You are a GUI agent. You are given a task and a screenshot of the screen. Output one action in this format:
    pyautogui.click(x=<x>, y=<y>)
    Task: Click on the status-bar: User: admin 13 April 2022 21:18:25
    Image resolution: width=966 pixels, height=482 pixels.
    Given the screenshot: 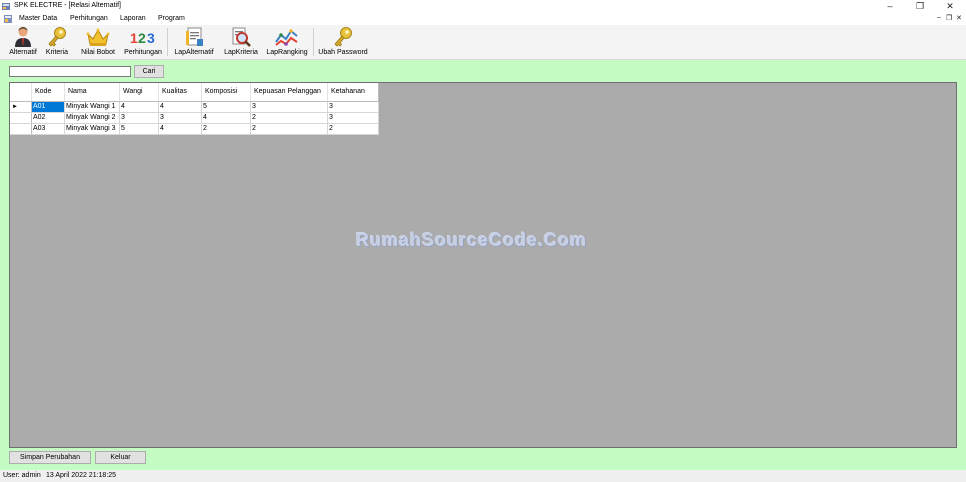 What is the action you would take?
    pyautogui.click(x=483, y=476)
    